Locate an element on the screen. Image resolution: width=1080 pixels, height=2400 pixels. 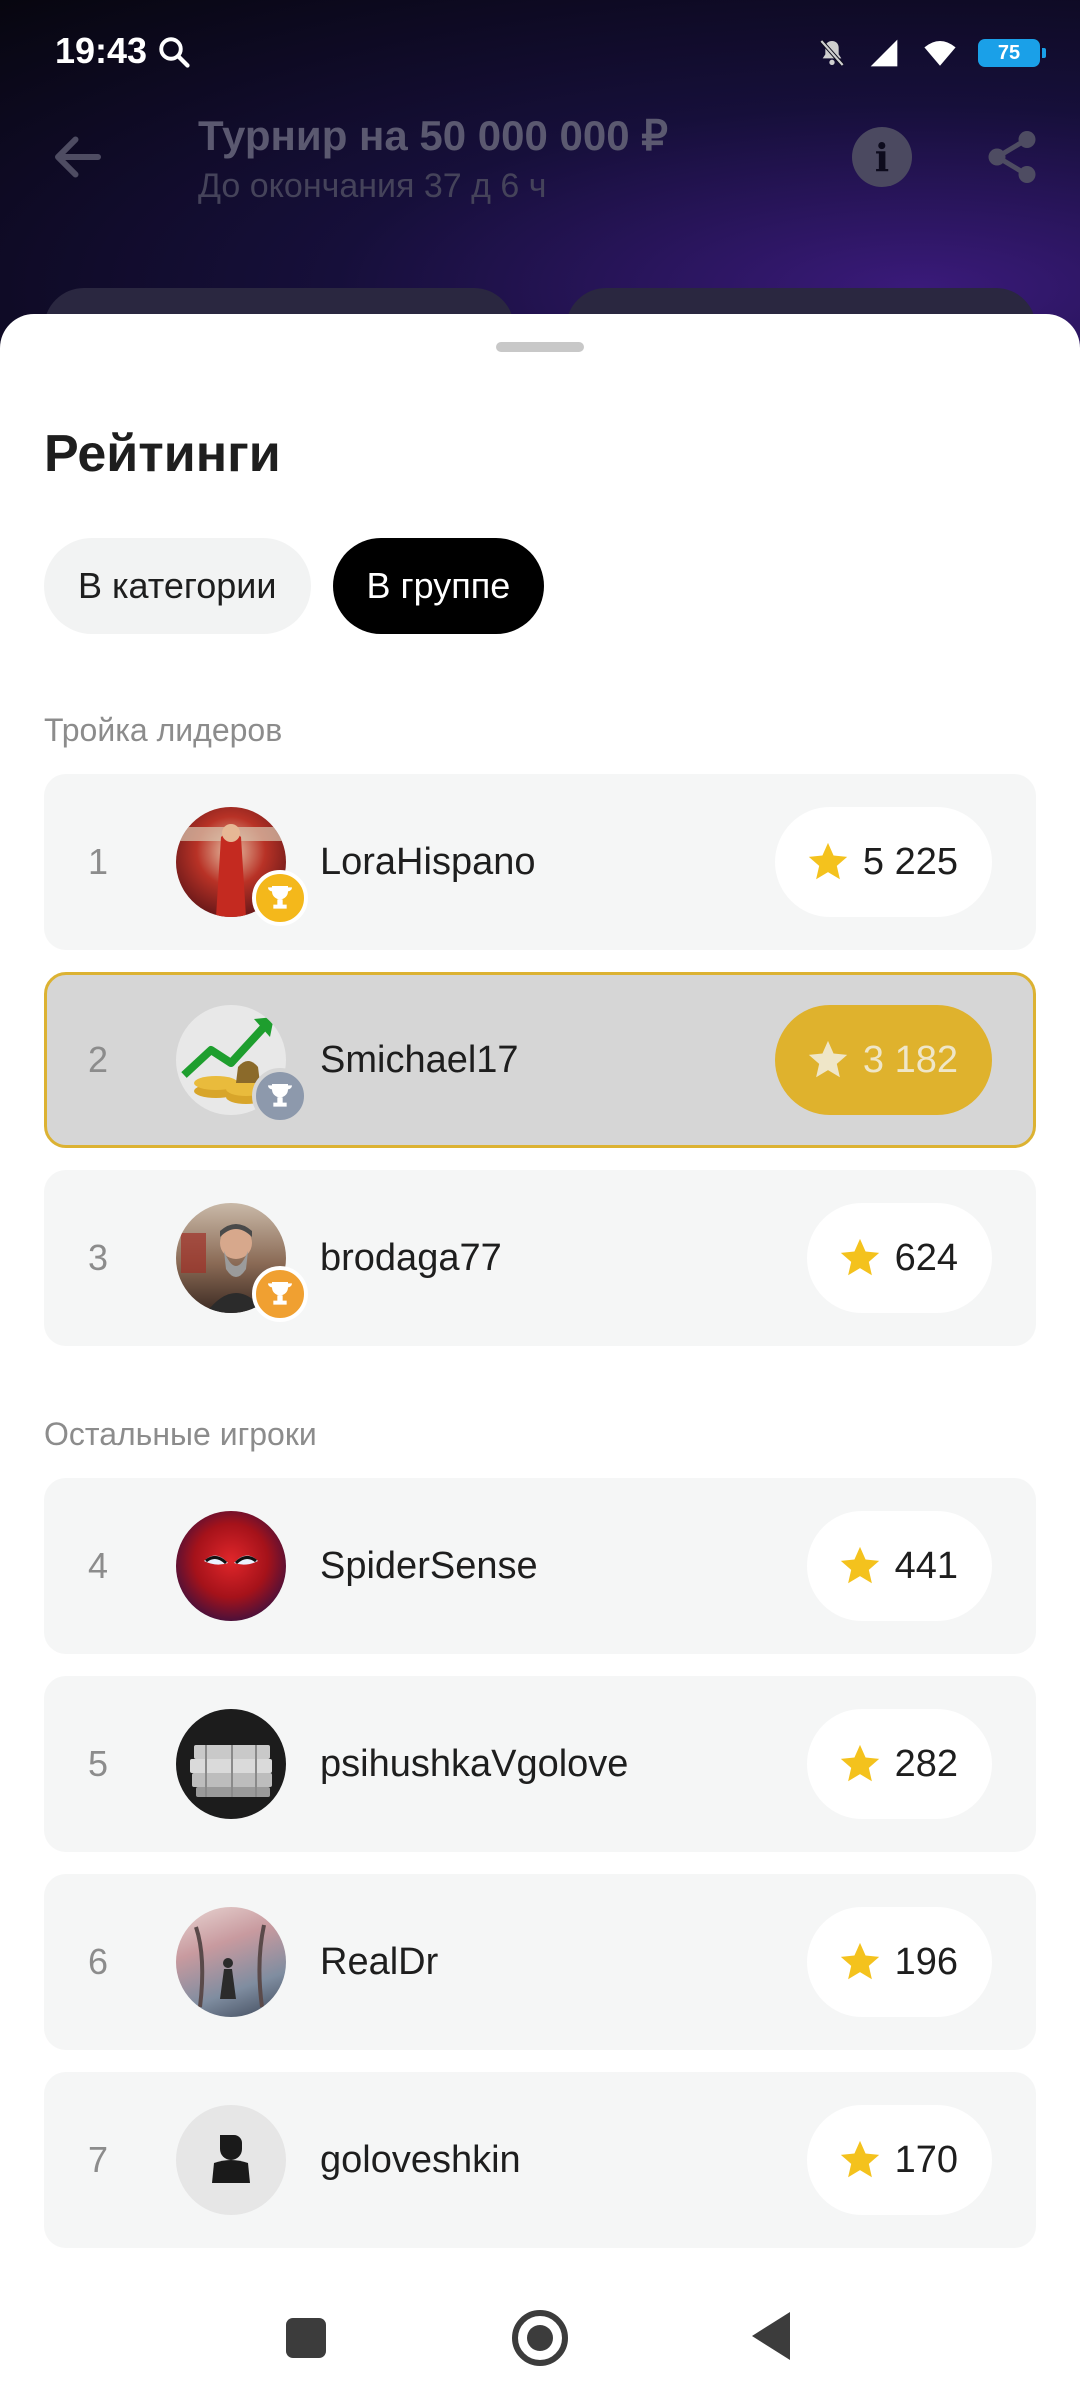
rank-number: 1 is located at coordinates (98, 861).